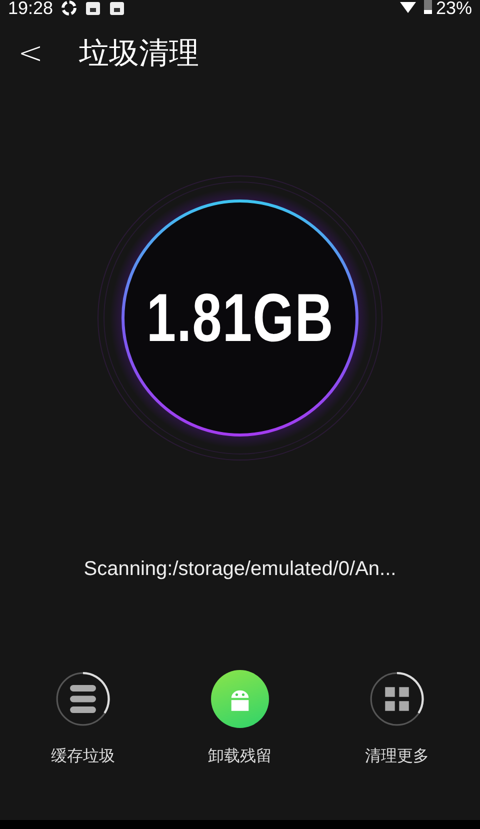  I want to click on battery-percent: 23%, so click(454, 8).